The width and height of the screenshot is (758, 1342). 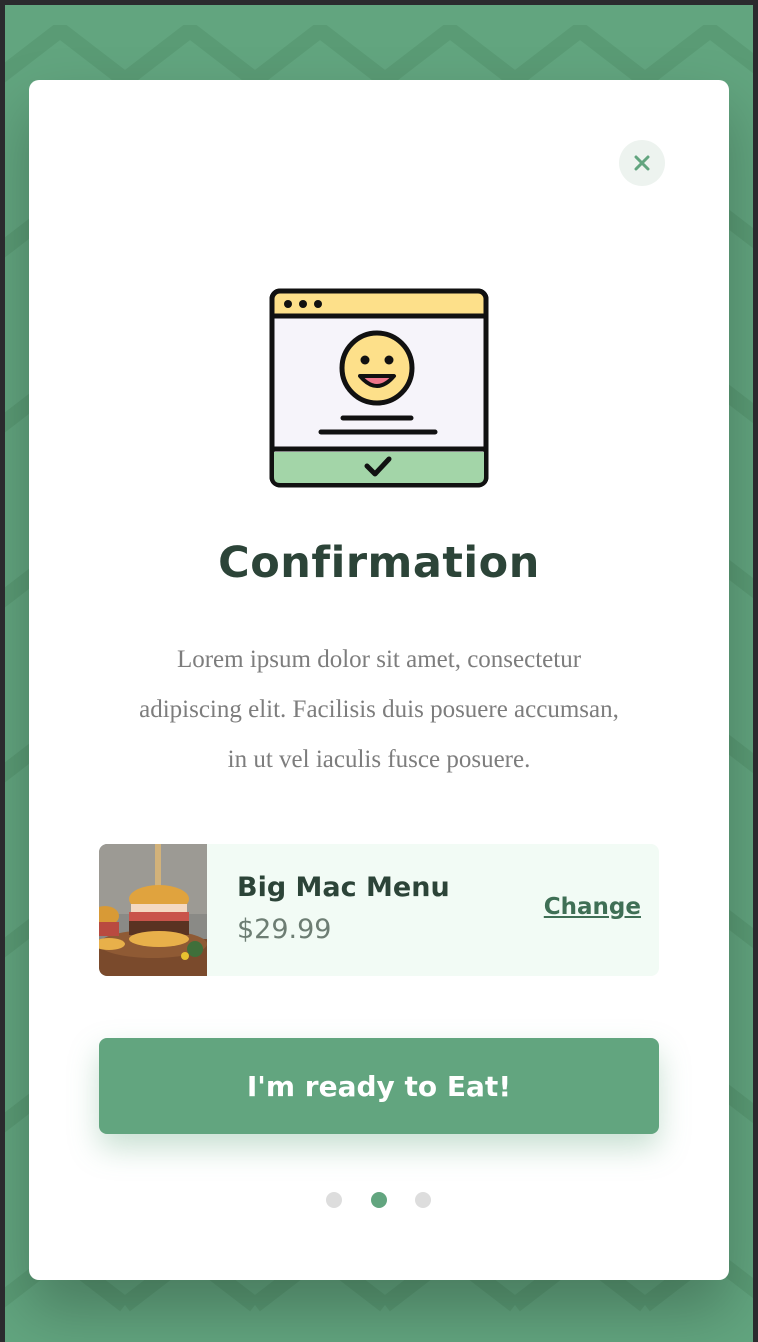 I want to click on close-button, so click(x=642, y=163).